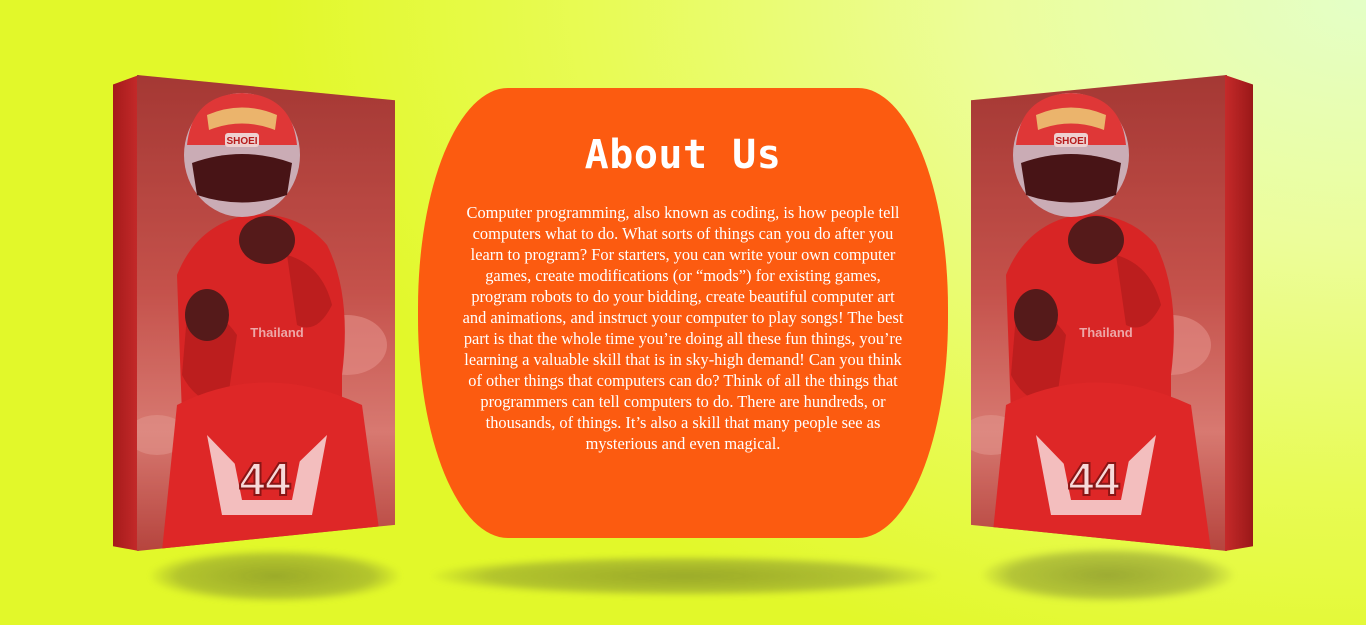 The image size is (1366, 625). I want to click on book-left-cover: SHOEI 44 Thailand, so click(266, 313).